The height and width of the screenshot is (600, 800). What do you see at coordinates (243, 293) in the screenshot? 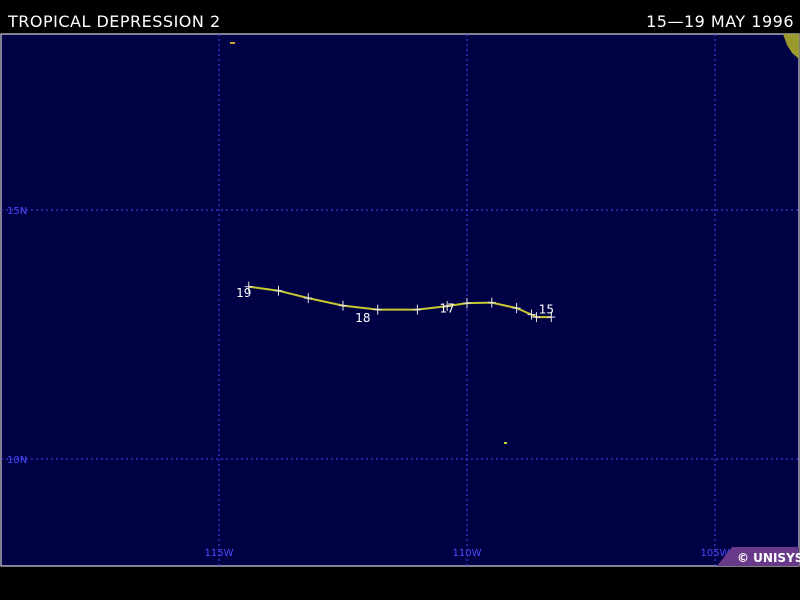
I see `day-label: 19` at bounding box center [243, 293].